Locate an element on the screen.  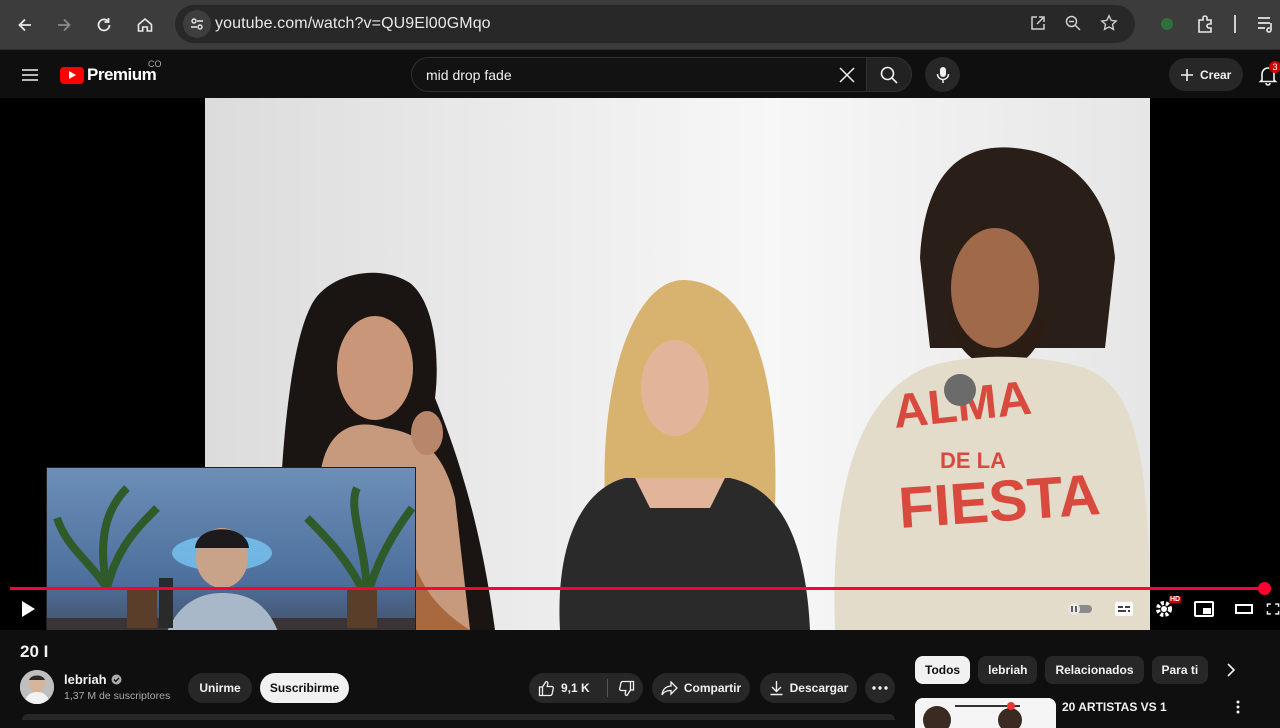
share-button: Compartir is located at coordinates (701, 688).